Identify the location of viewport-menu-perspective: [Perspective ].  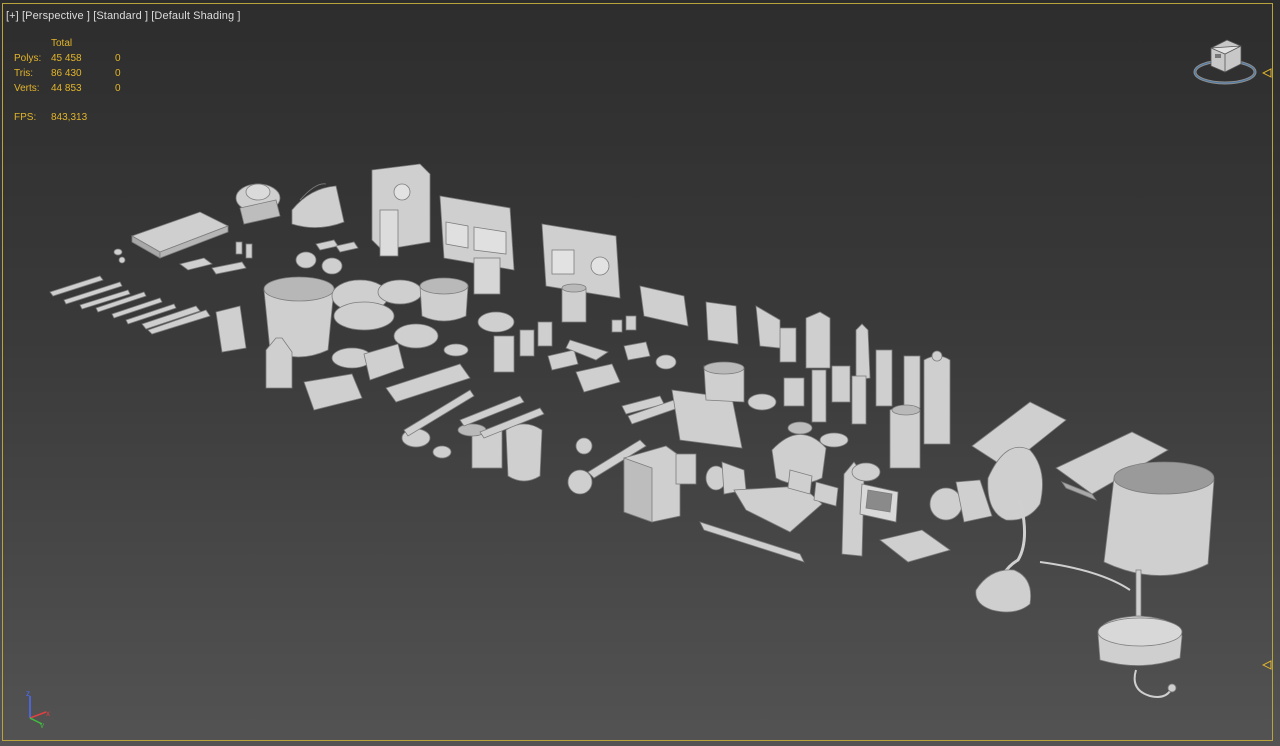
(56, 16).